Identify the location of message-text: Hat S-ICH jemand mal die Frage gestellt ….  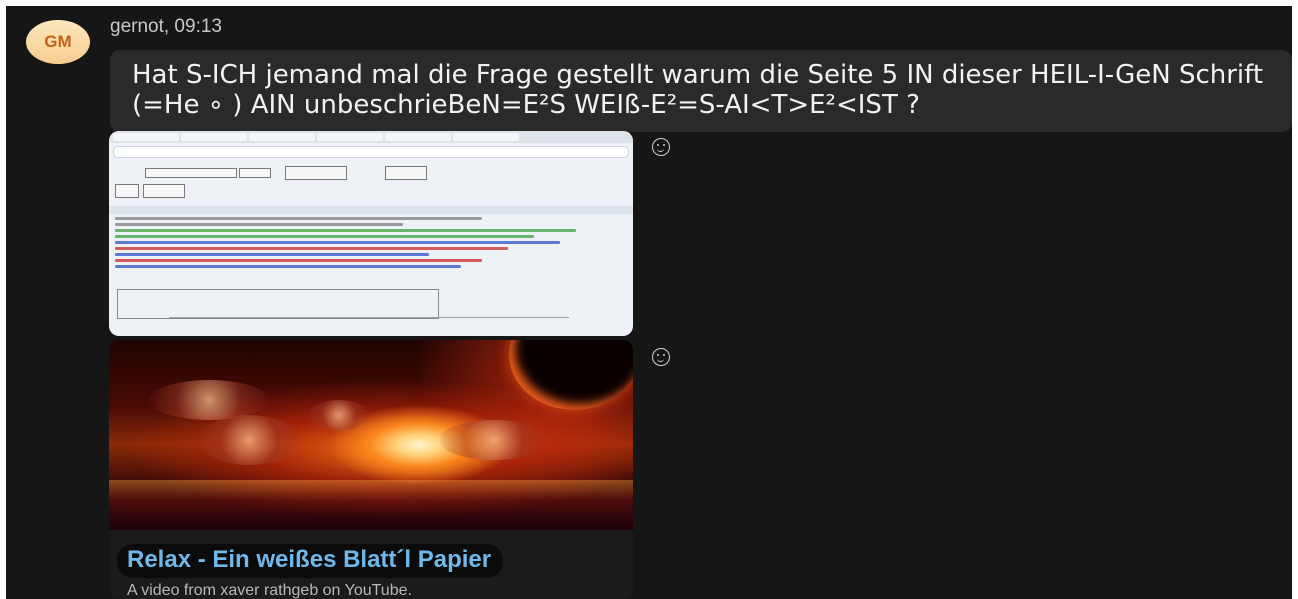
(698, 90).